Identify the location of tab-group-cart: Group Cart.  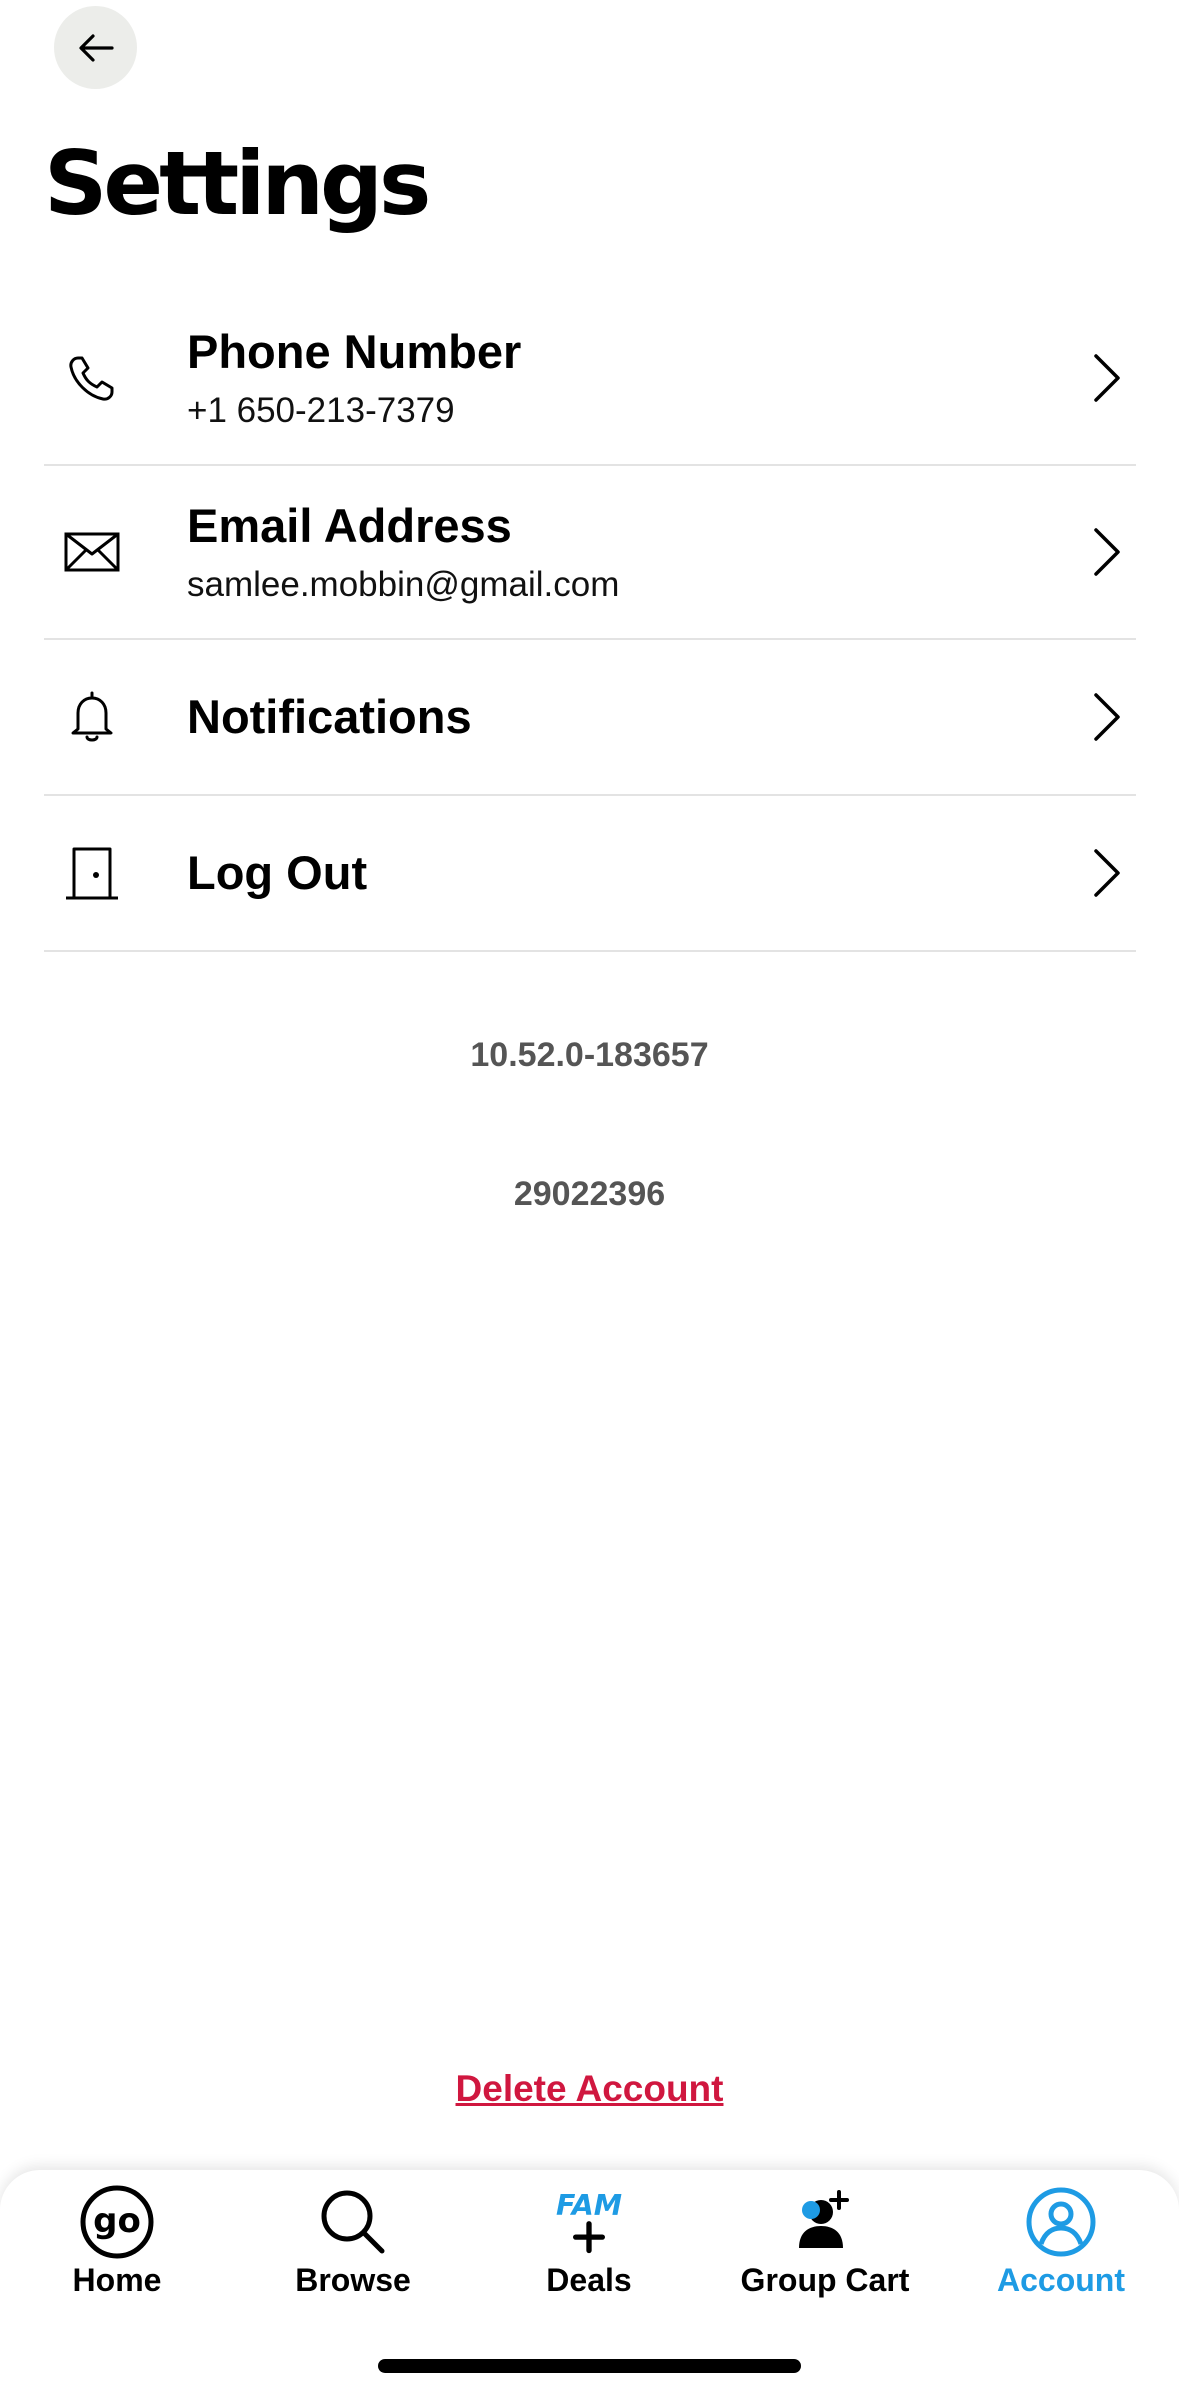
(825, 2249).